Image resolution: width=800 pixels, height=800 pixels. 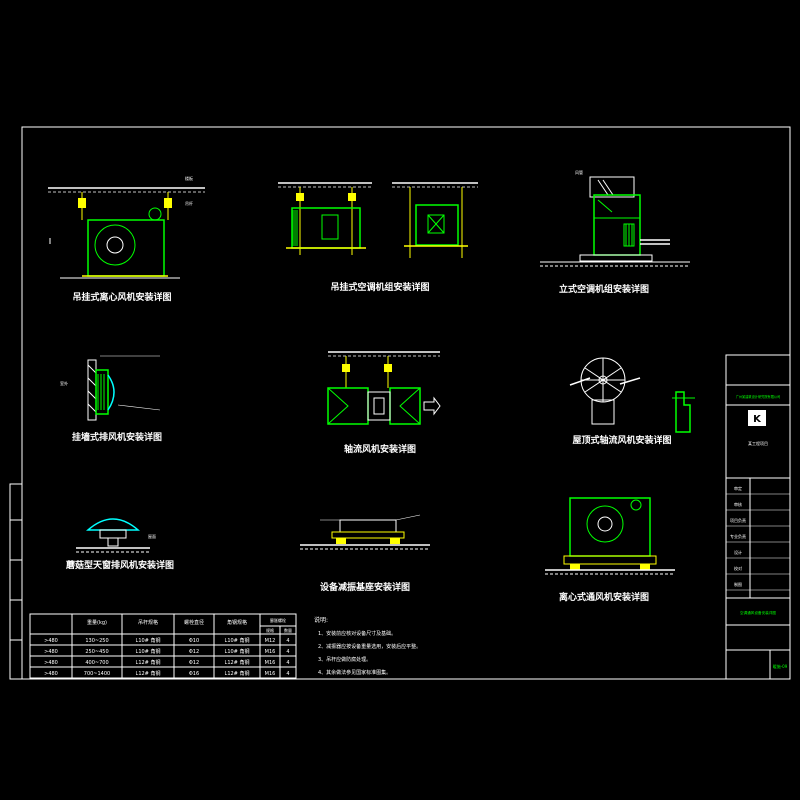 What do you see at coordinates (97, 622) in the screenshot?
I see `table-header-1: 重量(kg)` at bounding box center [97, 622].